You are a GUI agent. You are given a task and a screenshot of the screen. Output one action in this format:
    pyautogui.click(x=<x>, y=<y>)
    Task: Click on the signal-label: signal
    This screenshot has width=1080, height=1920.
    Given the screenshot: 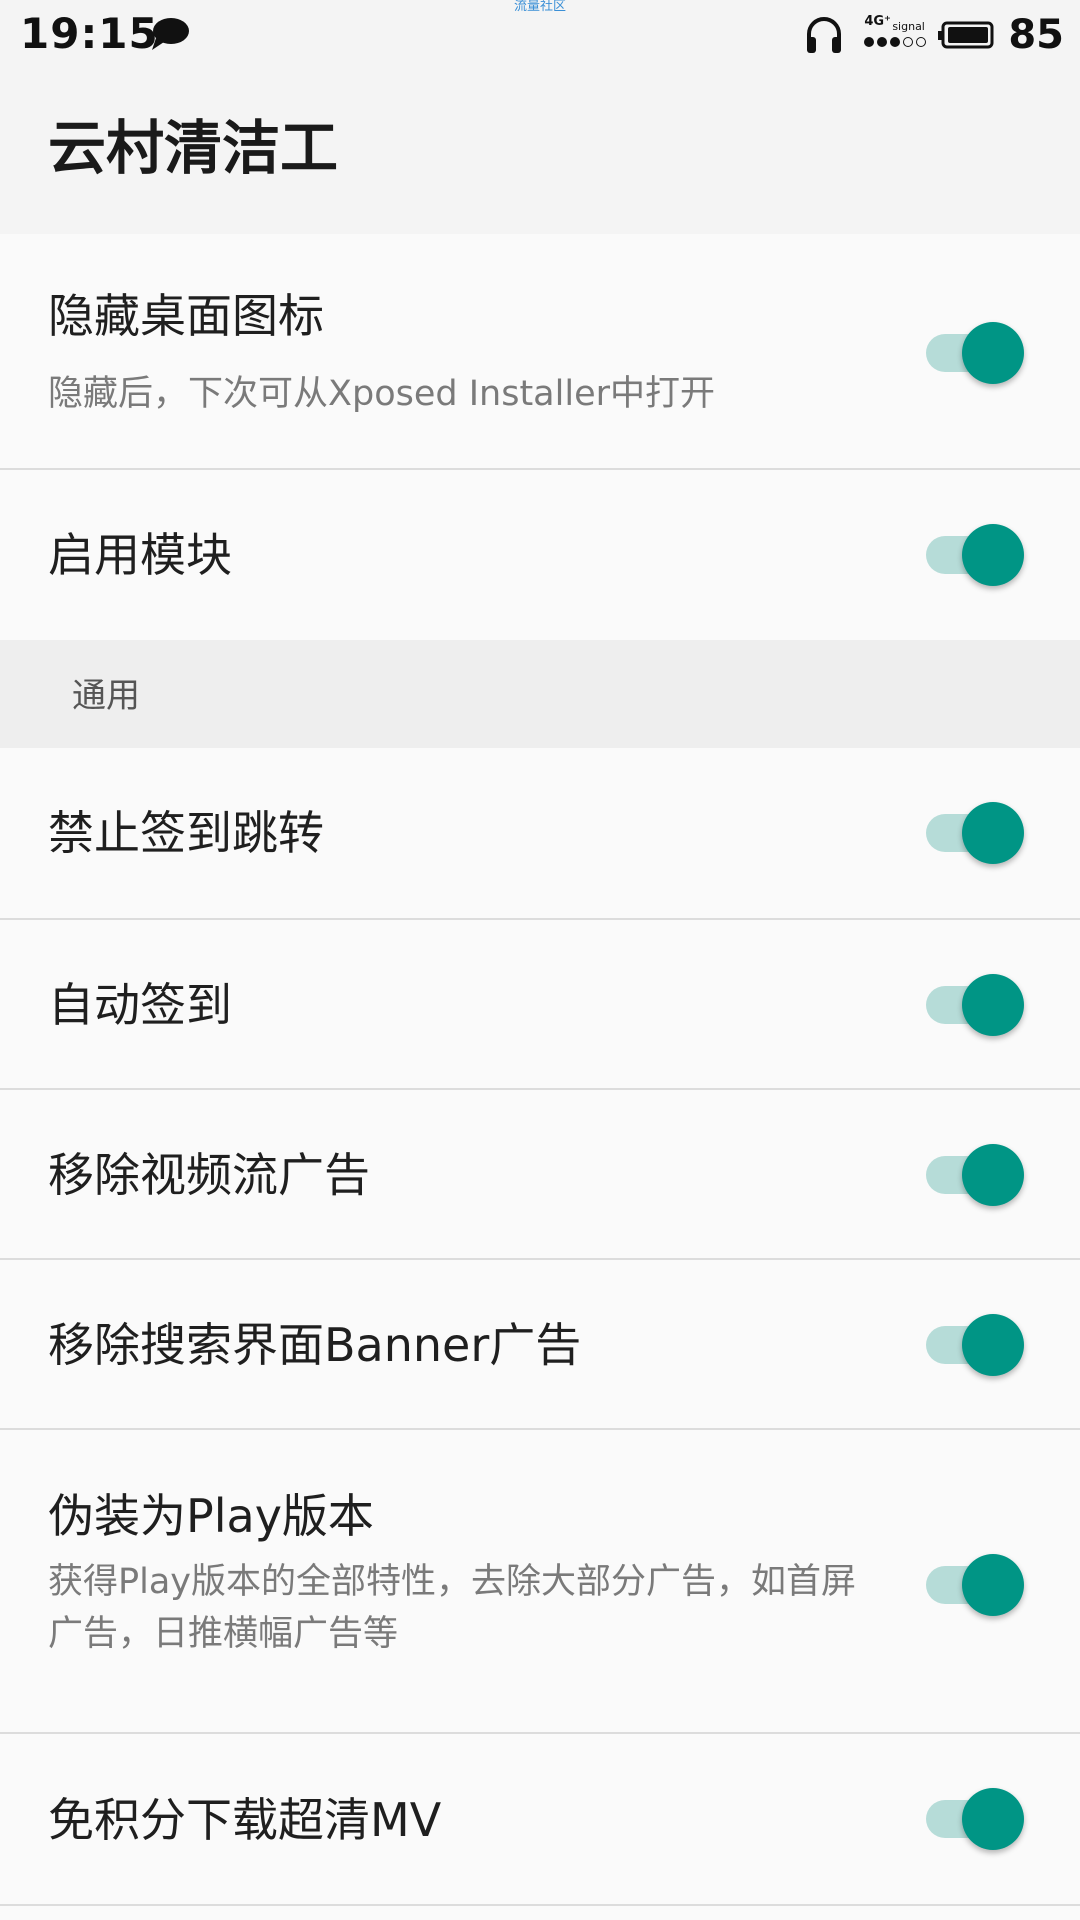 What is the action you would take?
    pyautogui.click(x=908, y=26)
    